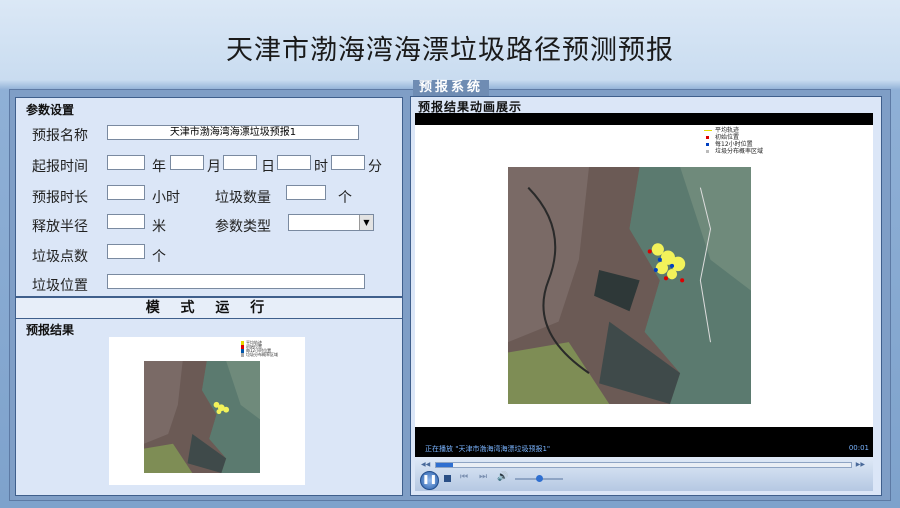 This screenshot has height=508, width=900. I want to click on duration-label: 预报时长, so click(60, 198).